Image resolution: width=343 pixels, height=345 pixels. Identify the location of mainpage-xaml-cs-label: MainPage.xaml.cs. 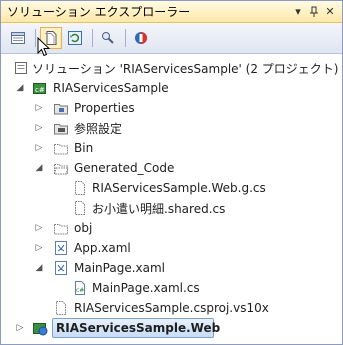
(146, 288).